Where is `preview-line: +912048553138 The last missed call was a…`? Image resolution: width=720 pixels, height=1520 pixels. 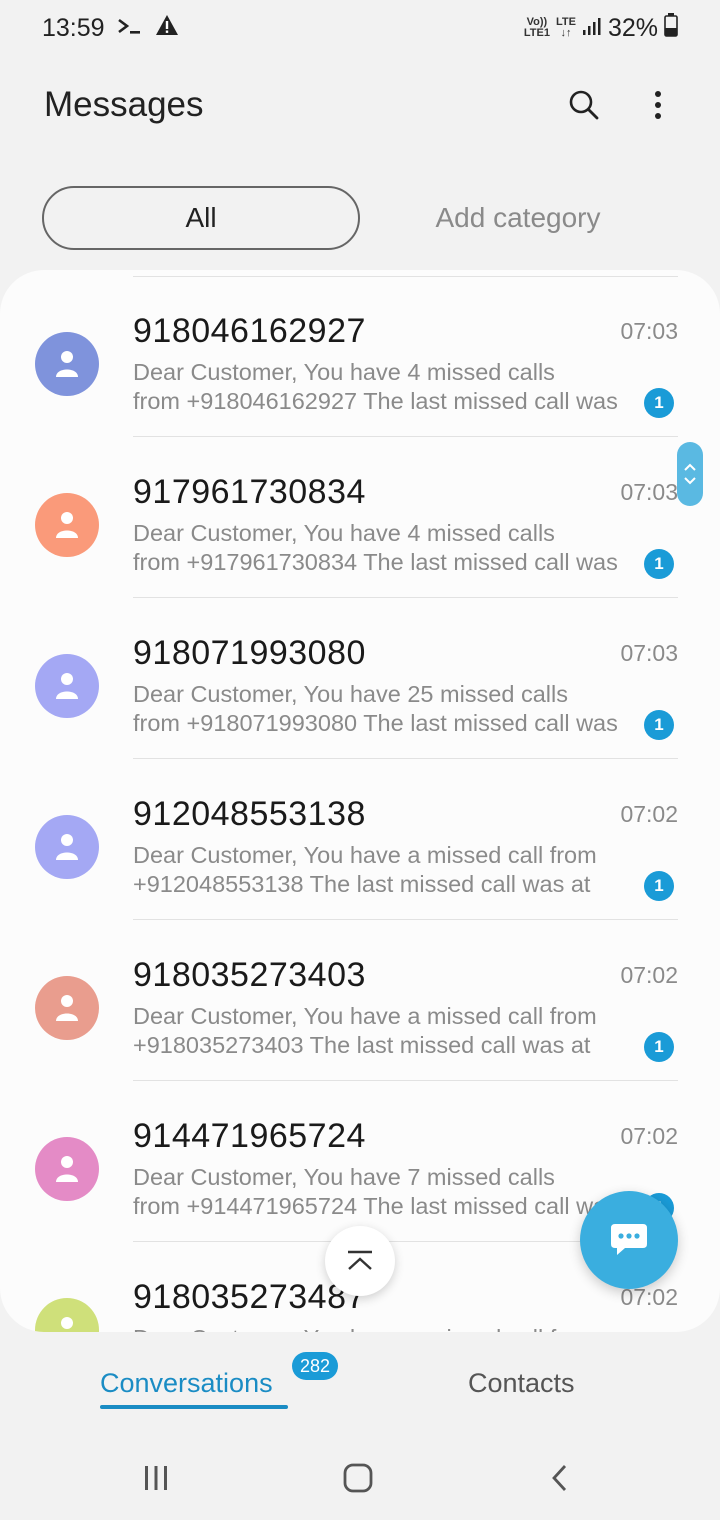 preview-line: +912048553138 The last missed call was a… is located at coordinates (362, 884).